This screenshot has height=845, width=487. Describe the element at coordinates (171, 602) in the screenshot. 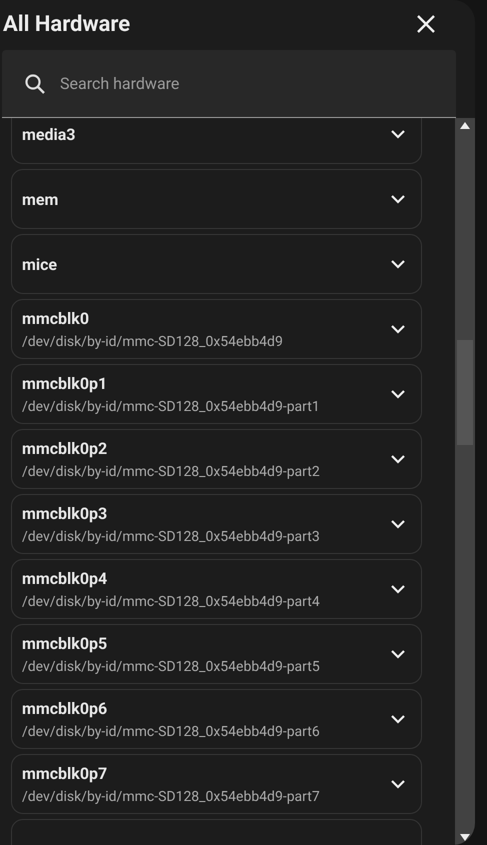

I see `device-path: /dev/disk/by-id/mmc-SD128_0x54ebb4d9-part4` at that location.